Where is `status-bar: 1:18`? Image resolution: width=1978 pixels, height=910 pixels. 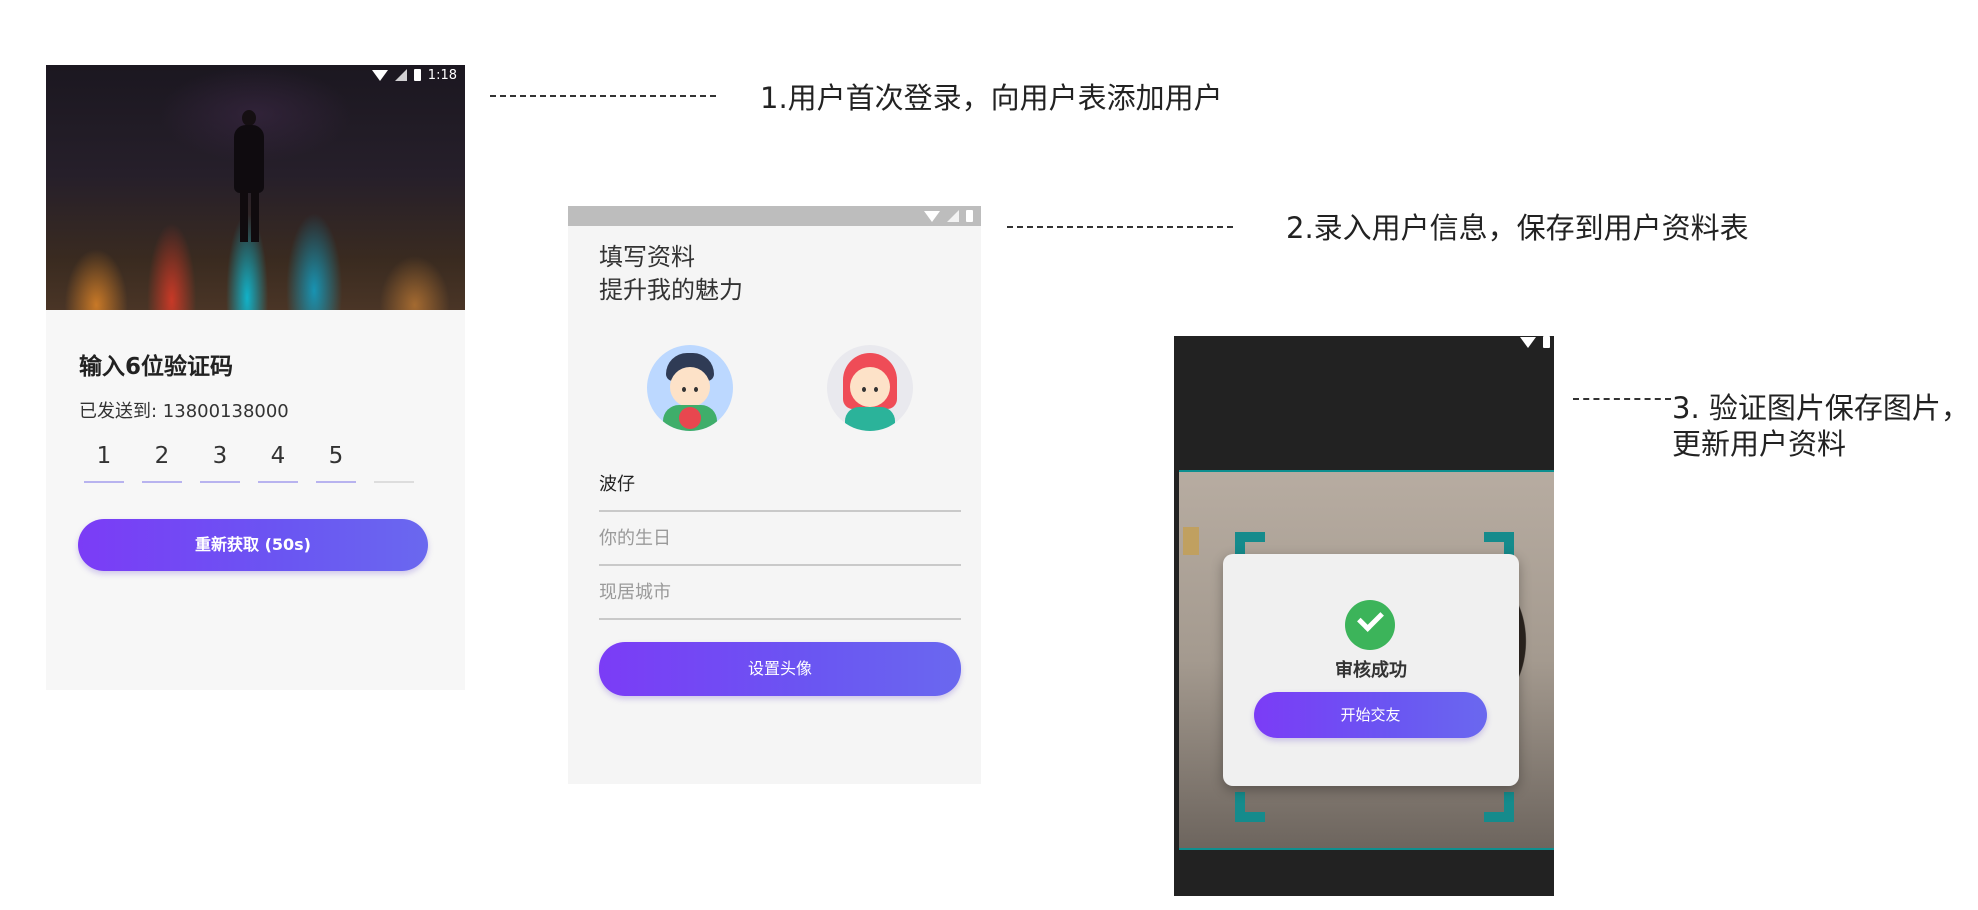 status-bar: 1:18 is located at coordinates (414, 75).